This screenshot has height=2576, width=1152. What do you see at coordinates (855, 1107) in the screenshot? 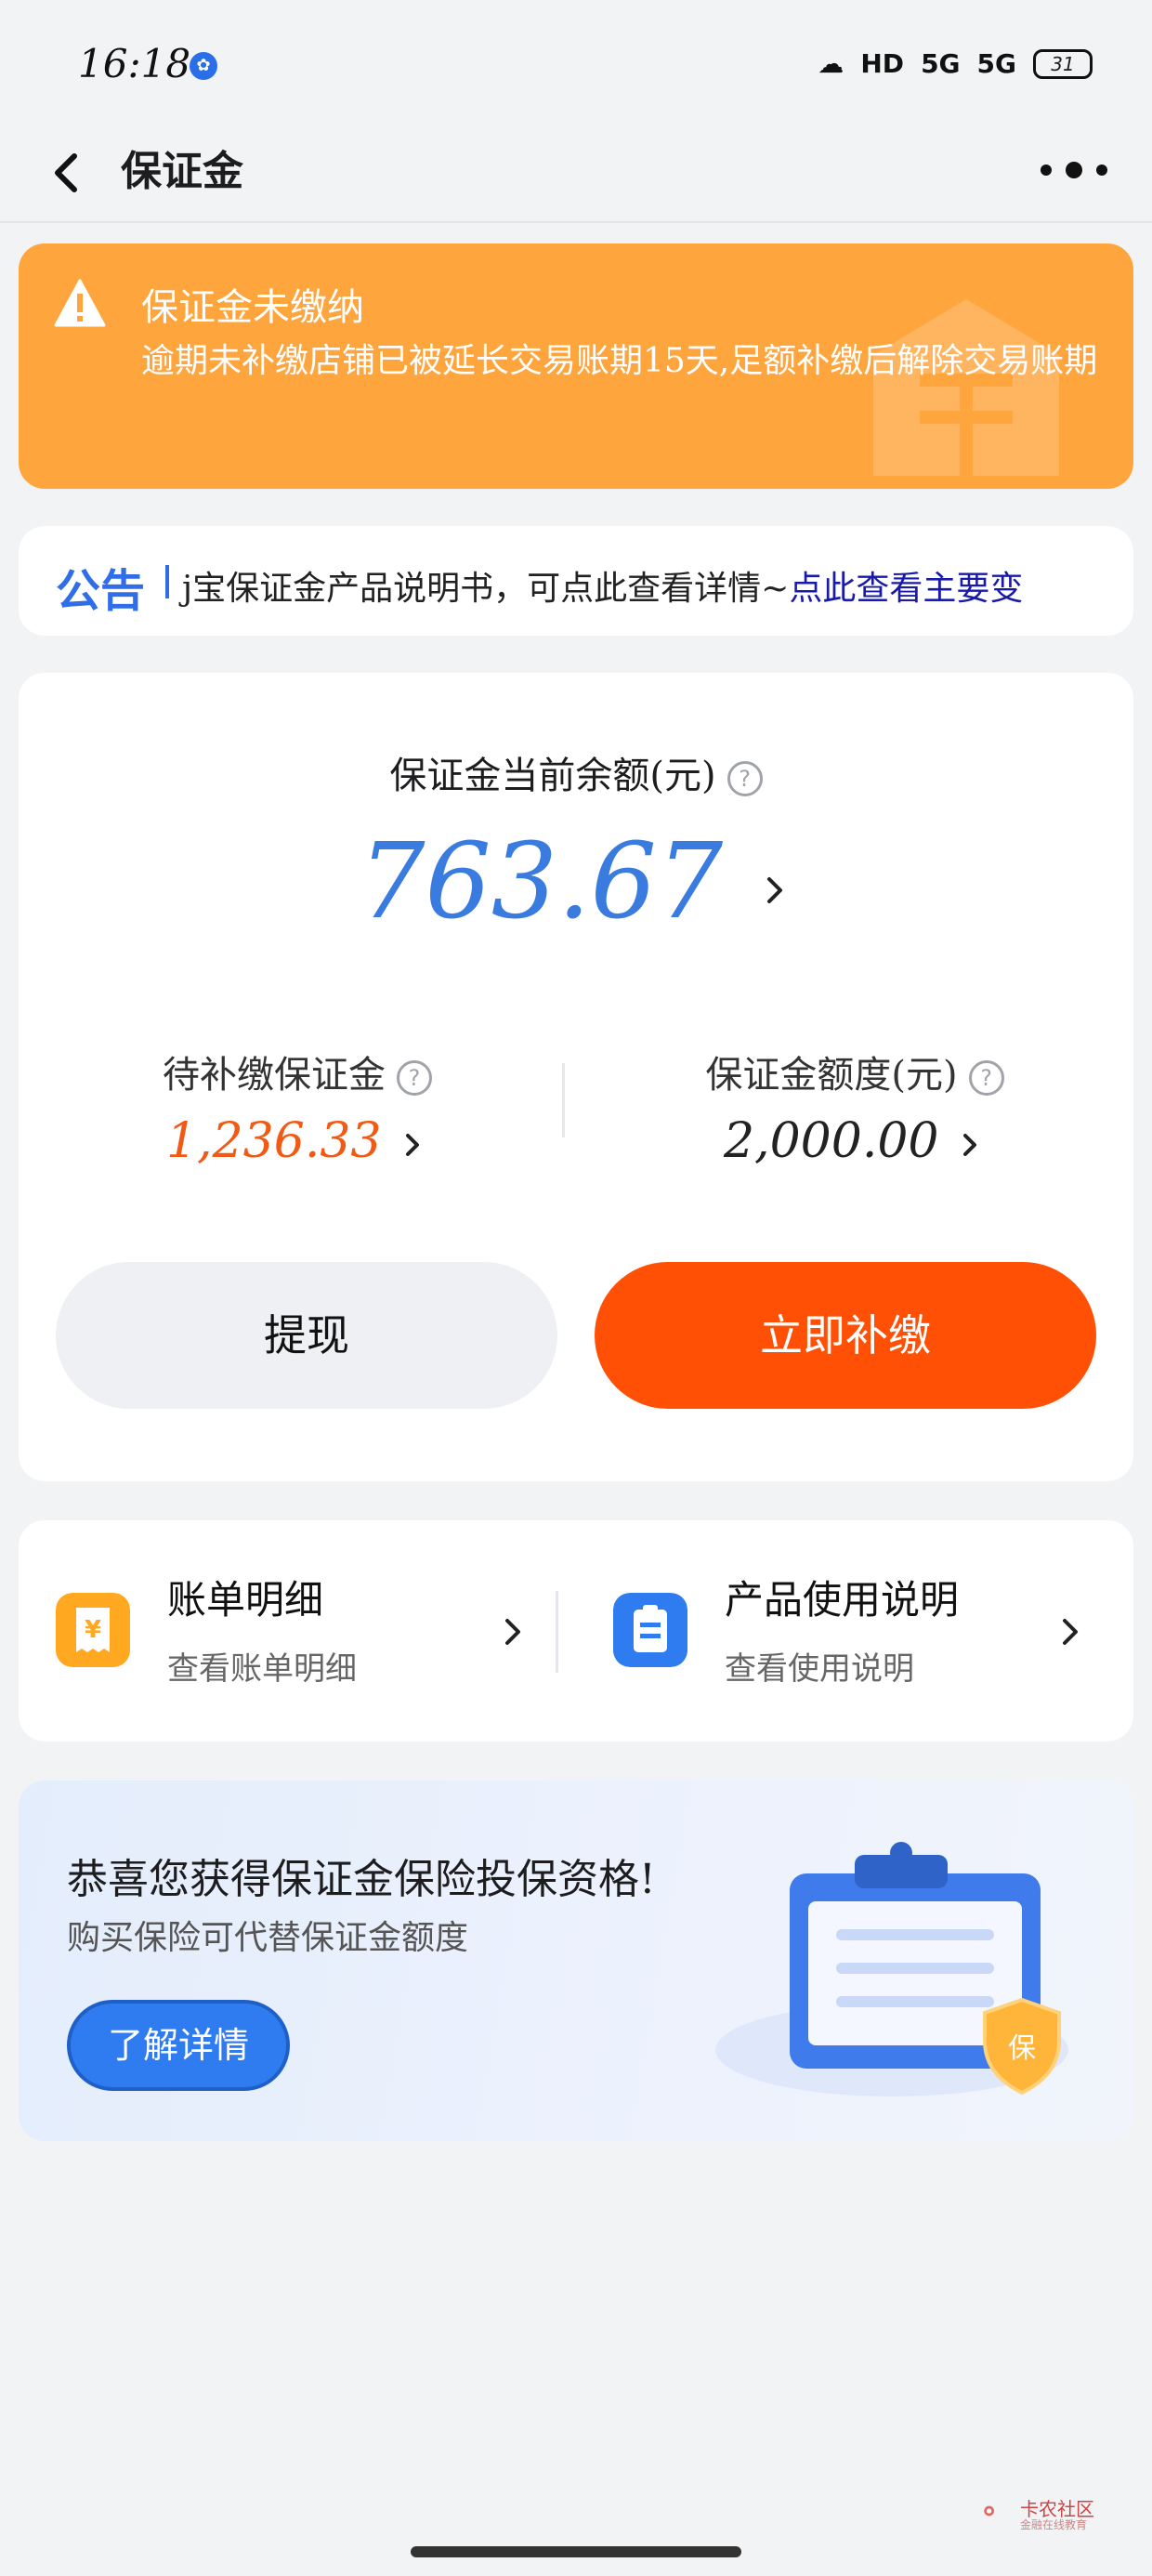
I see `deposit-quota: 保证金额度(元)? 2,000.00` at bounding box center [855, 1107].